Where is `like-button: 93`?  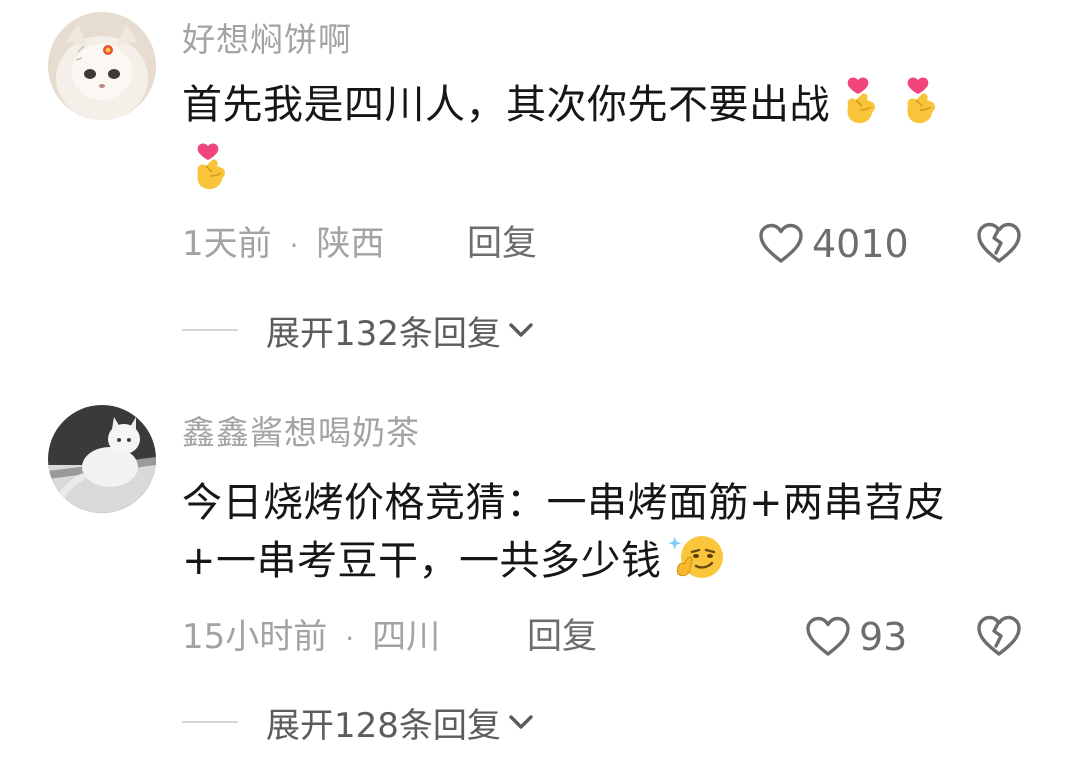
like-button: 93 is located at coordinates (856, 637).